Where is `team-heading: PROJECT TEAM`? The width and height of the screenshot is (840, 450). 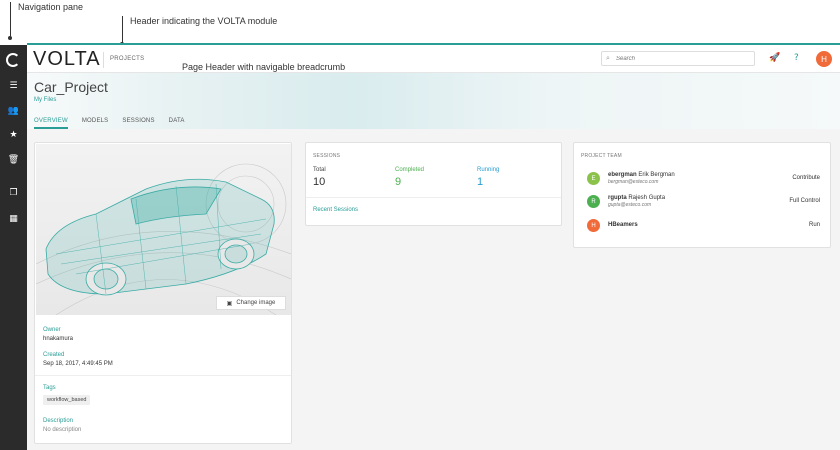 team-heading: PROJECT TEAM is located at coordinates (601, 156).